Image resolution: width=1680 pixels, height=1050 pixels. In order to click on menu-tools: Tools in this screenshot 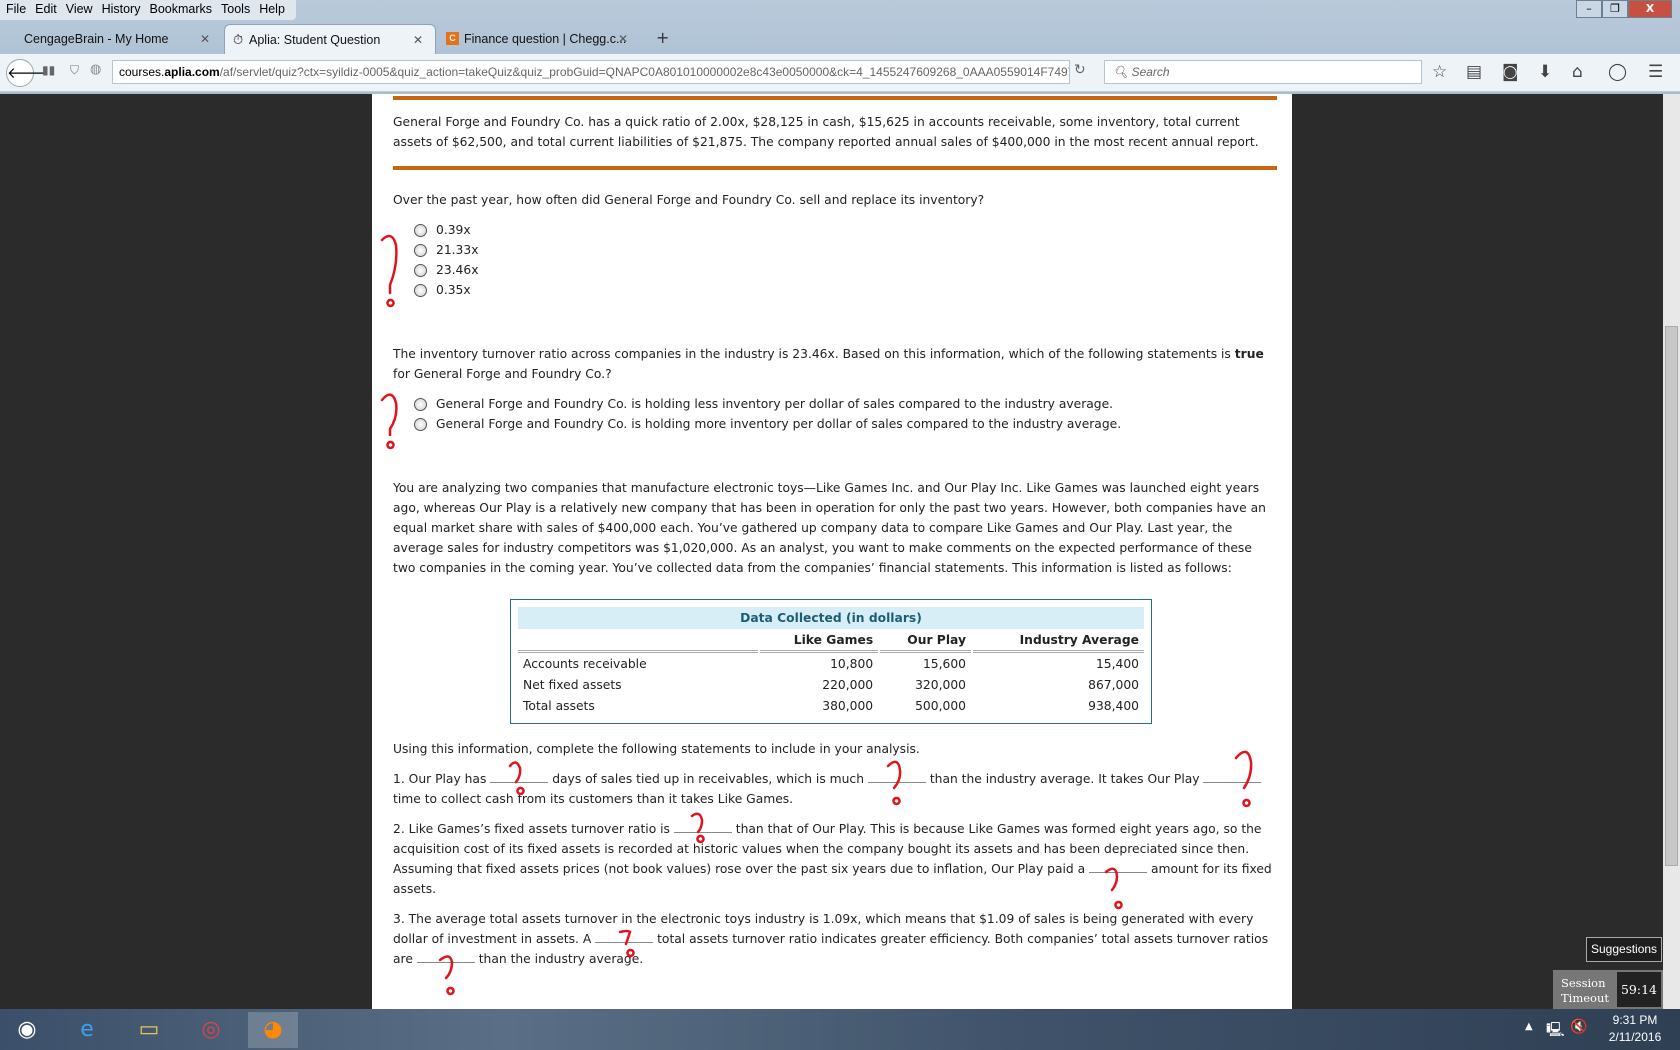, I will do `click(238, 10)`.